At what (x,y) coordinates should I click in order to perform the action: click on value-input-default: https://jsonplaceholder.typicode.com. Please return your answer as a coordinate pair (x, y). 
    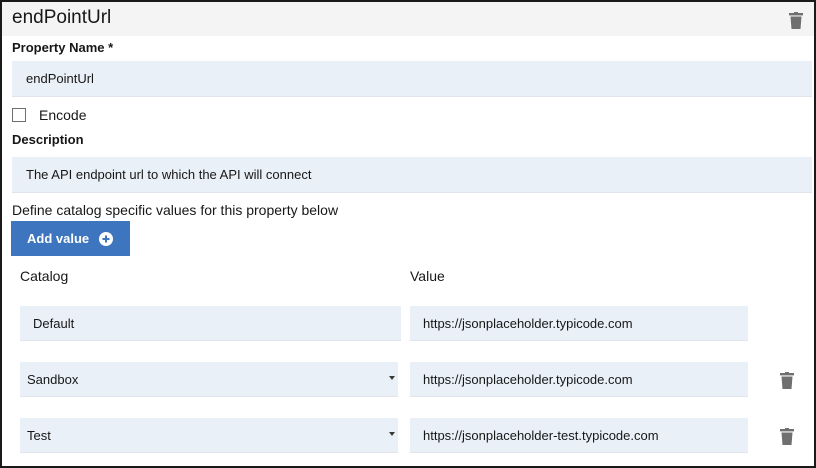
    Looking at the image, I should click on (579, 323).